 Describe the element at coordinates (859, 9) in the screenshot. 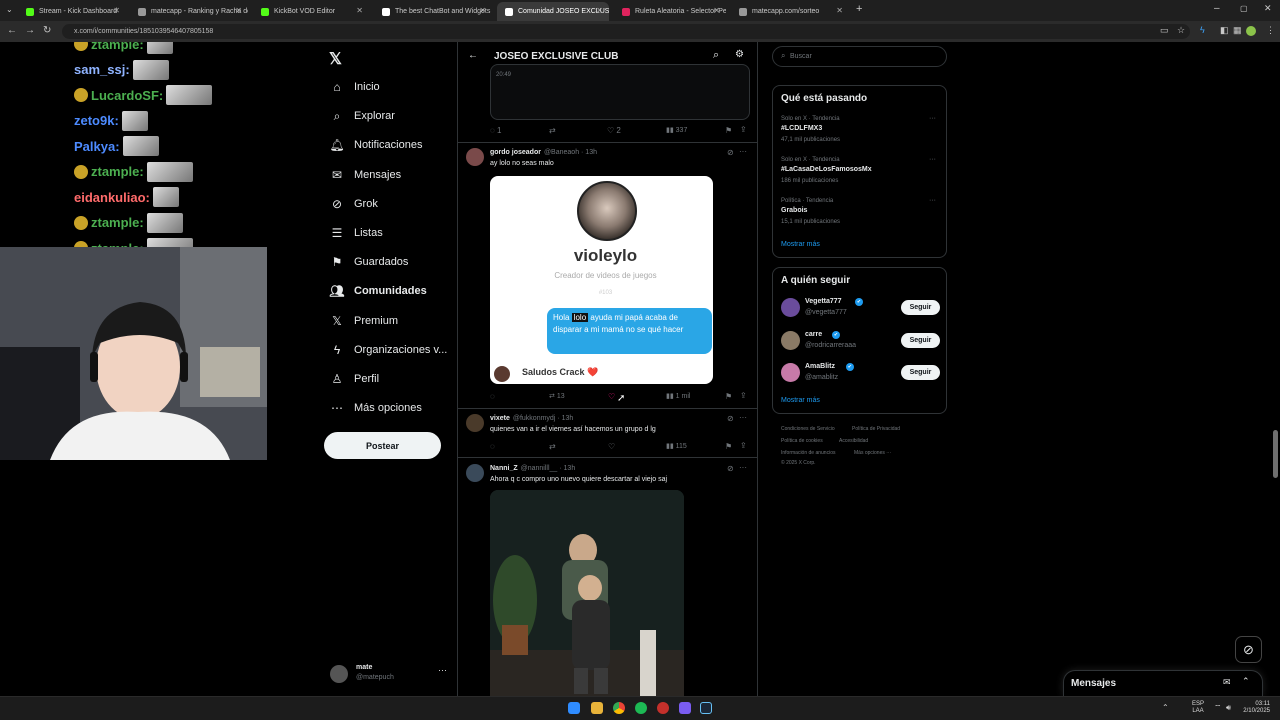

I see `new-tab-icon: +` at that location.